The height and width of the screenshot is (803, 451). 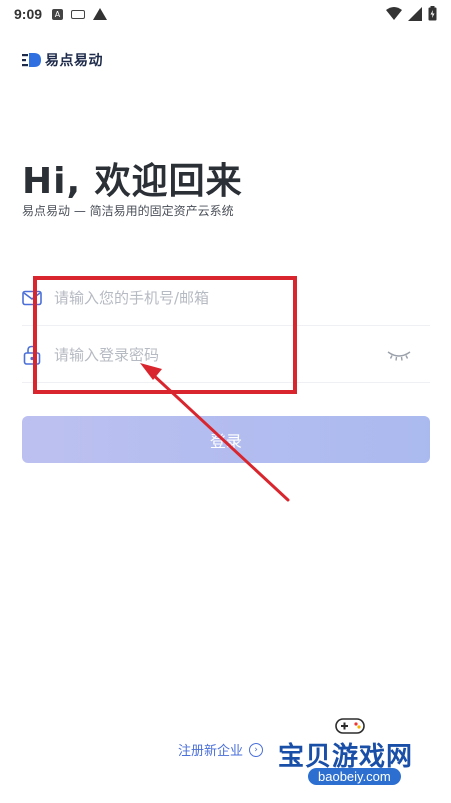 What do you see at coordinates (432, 13) in the screenshot?
I see `battery-icon` at bounding box center [432, 13].